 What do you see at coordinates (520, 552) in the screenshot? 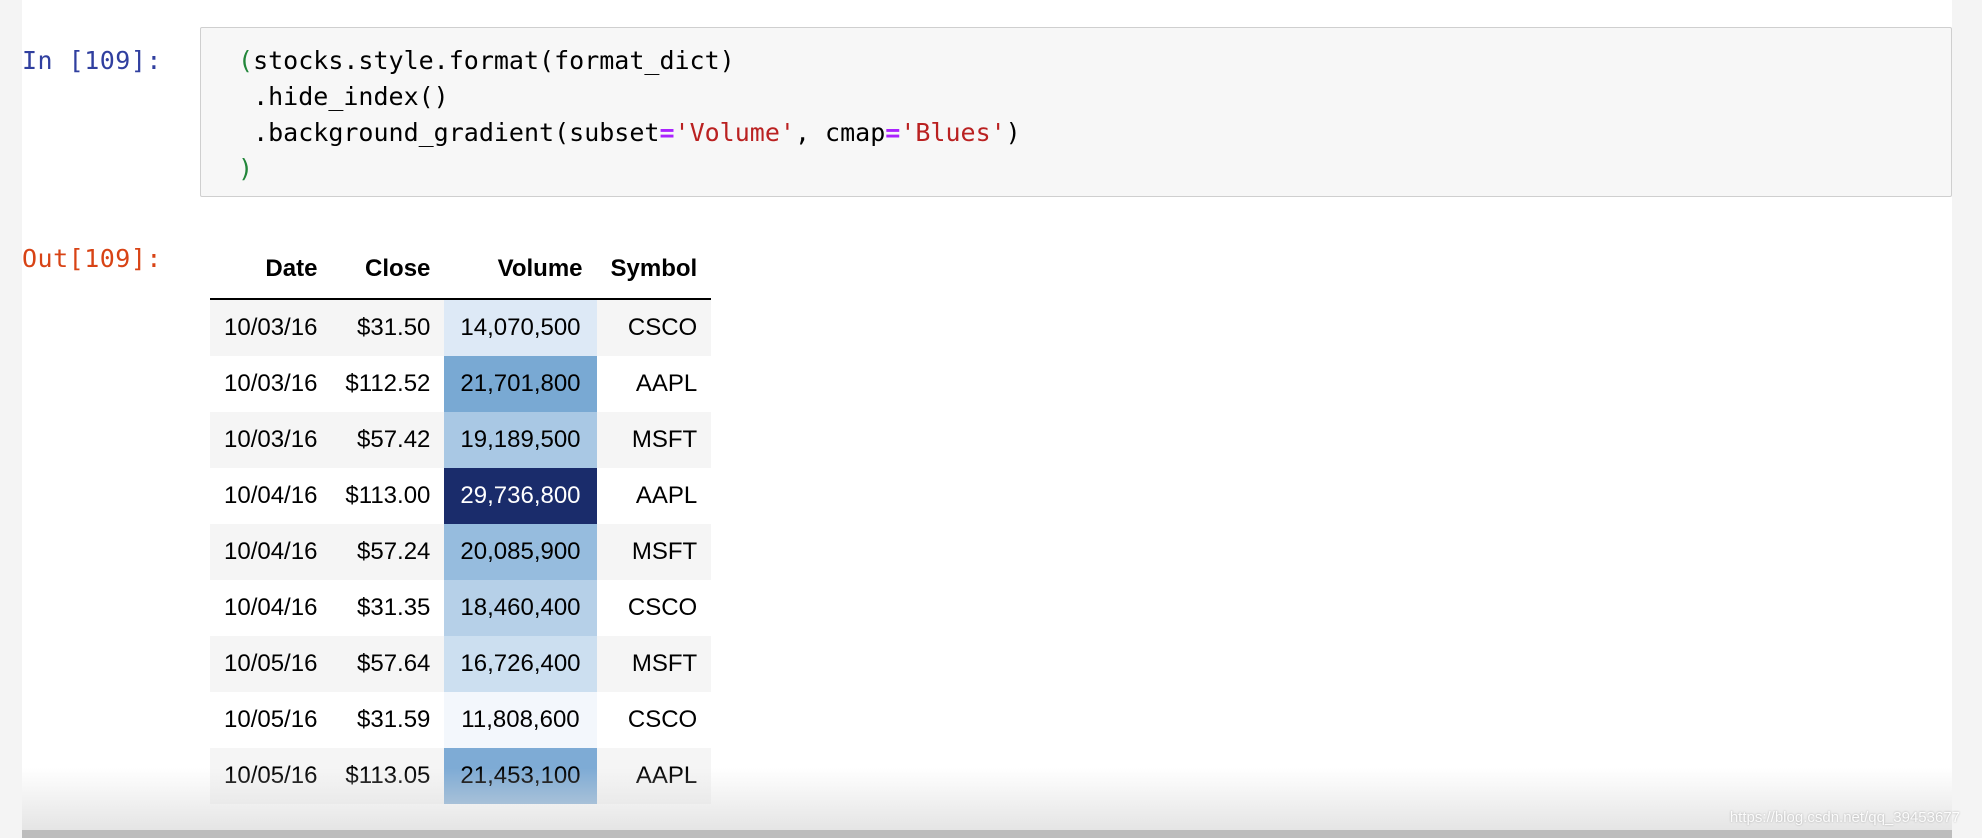
I see `cell-volume: 20,085,900` at bounding box center [520, 552].